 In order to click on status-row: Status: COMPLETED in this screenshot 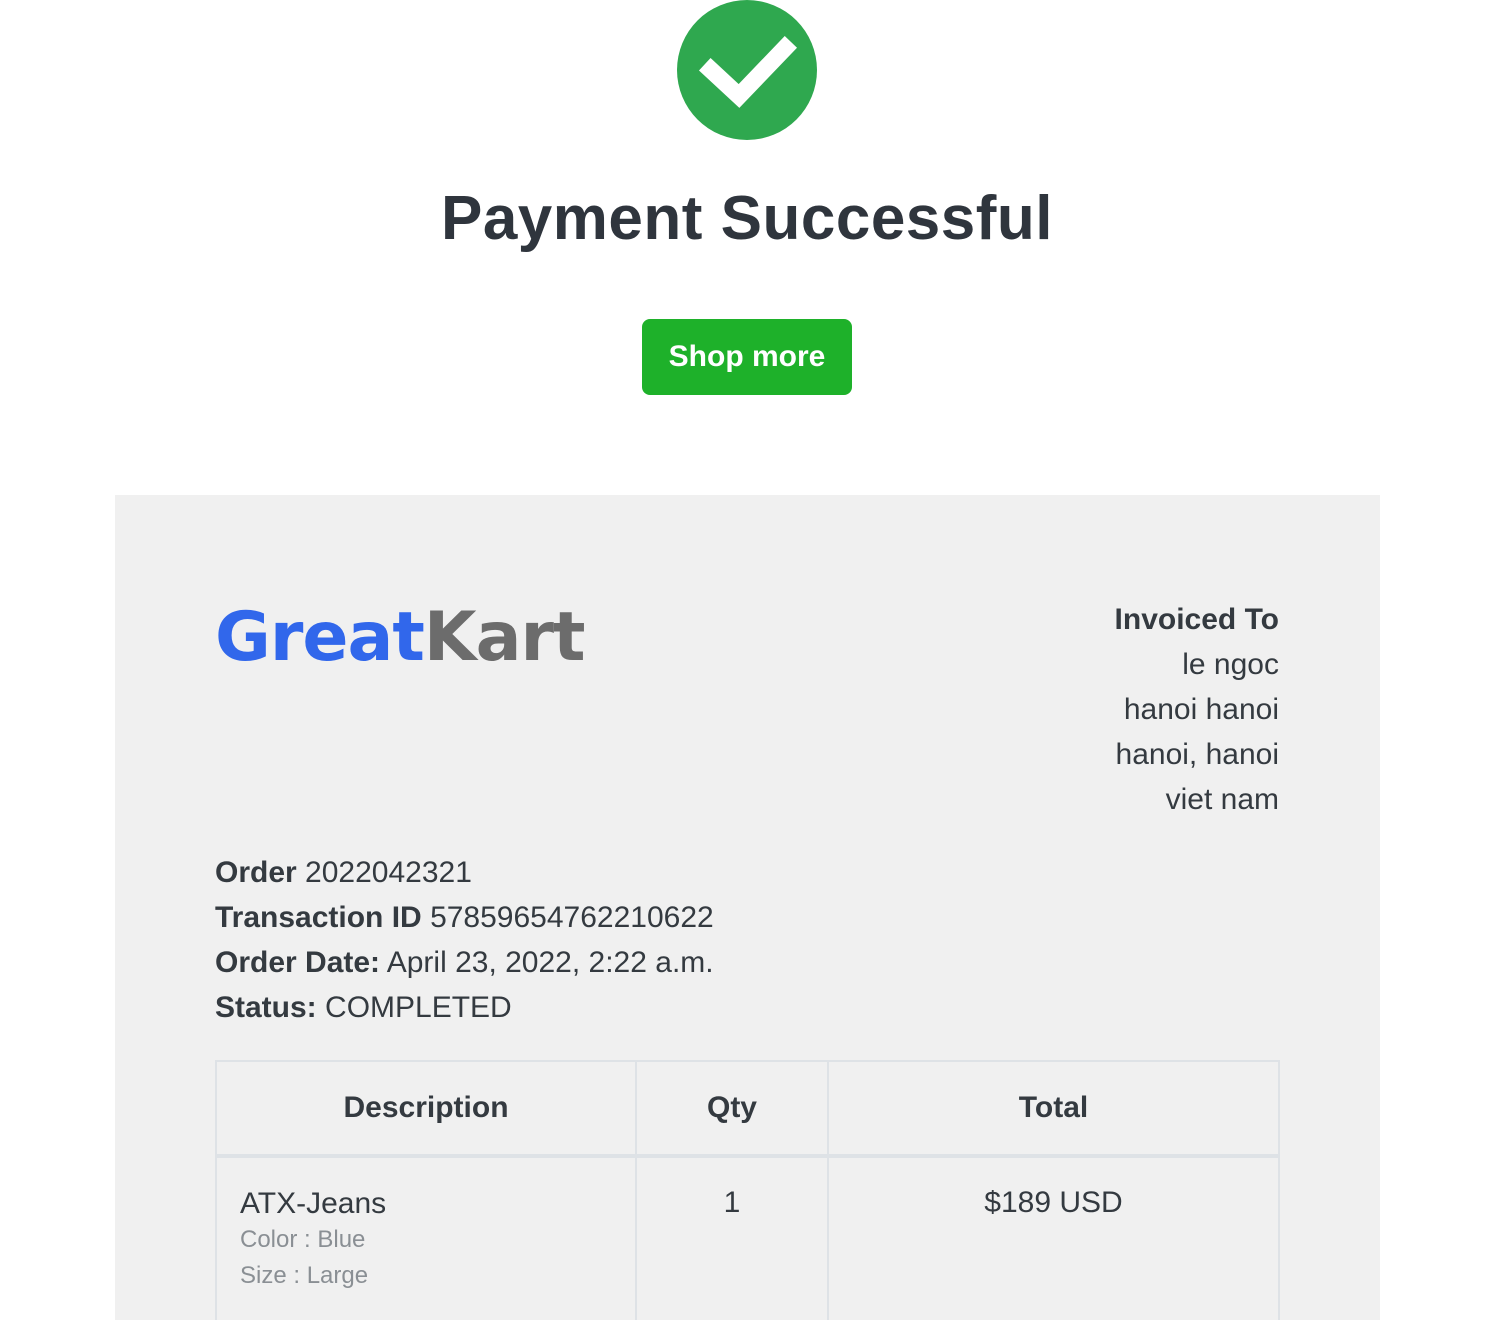, I will do `click(464, 1007)`.